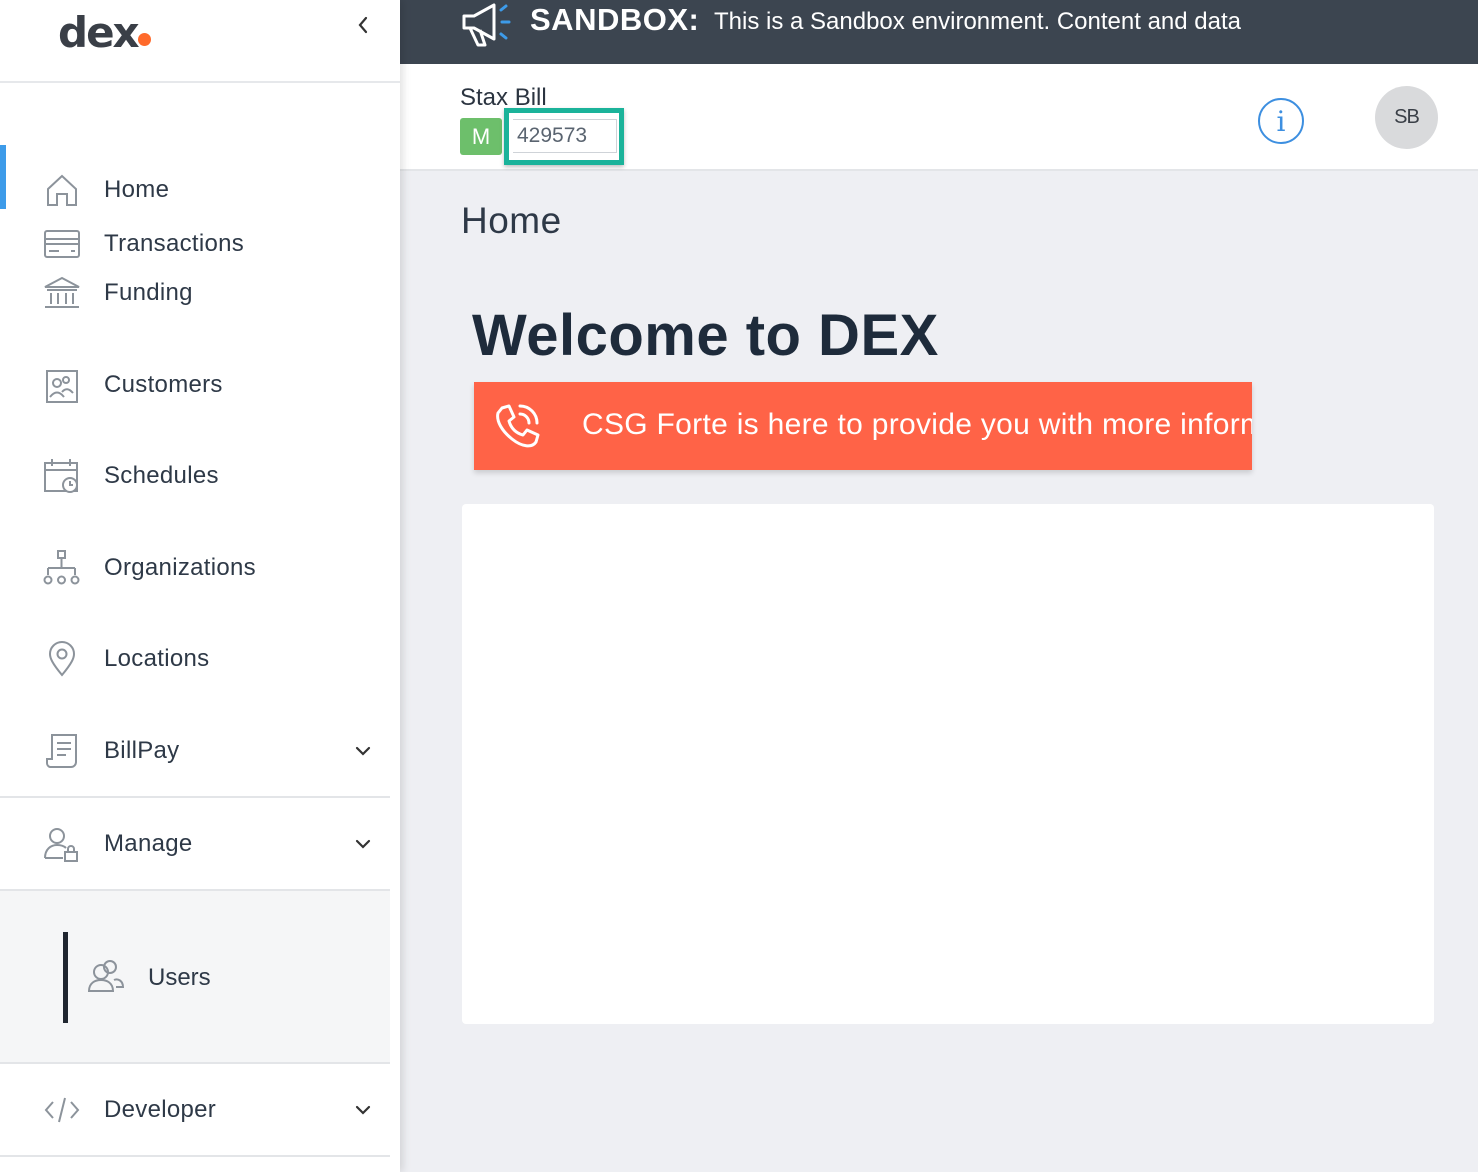  What do you see at coordinates (939, 117) in the screenshot?
I see `header: Stax Bill M 429573 i SB` at bounding box center [939, 117].